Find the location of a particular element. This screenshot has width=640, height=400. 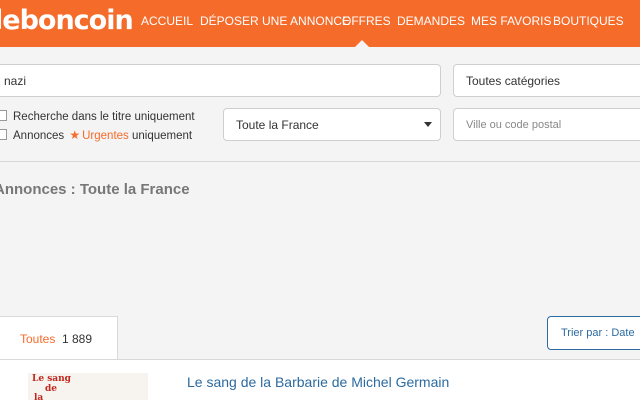

keyword-input: nazi is located at coordinates (220, 80).